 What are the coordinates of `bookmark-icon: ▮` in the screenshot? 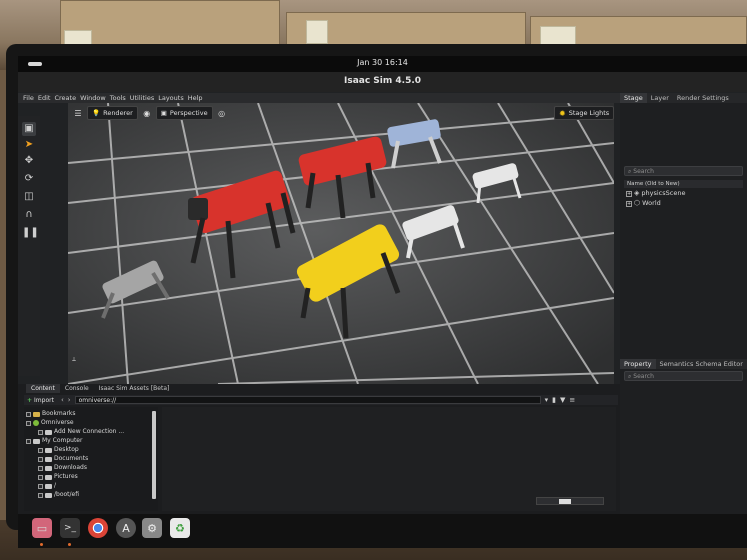 It's located at (554, 400).